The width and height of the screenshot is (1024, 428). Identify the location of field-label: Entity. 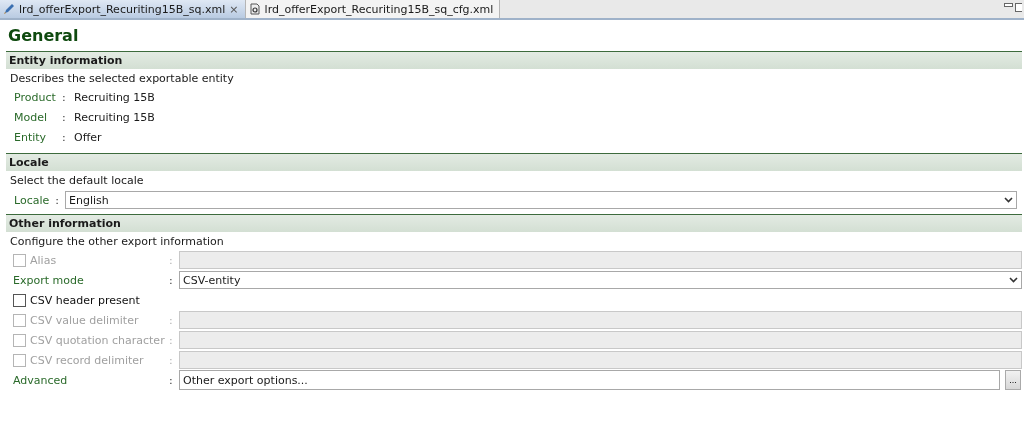
(31, 137).